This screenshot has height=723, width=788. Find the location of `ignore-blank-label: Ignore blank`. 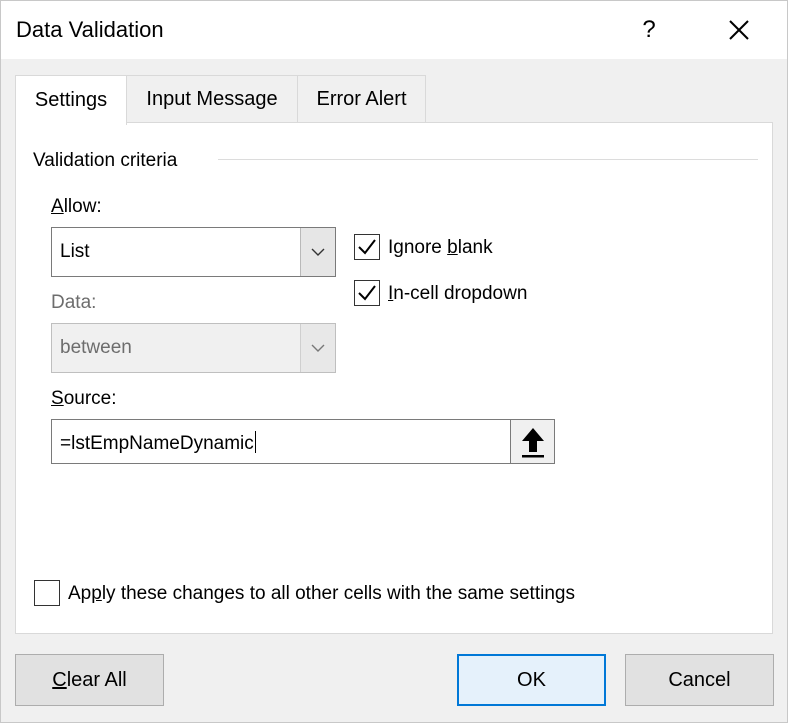

ignore-blank-label: Ignore blank is located at coordinates (440, 248).